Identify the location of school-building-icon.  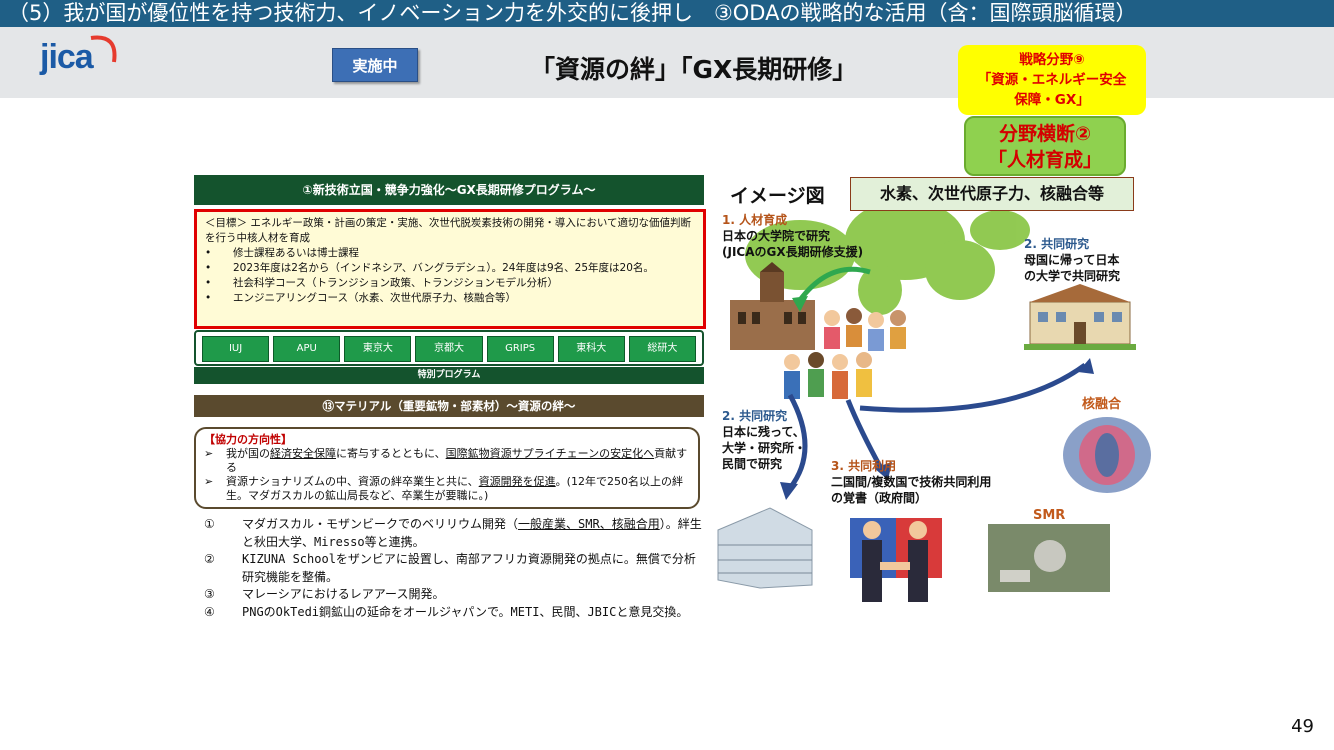
(1080, 317).